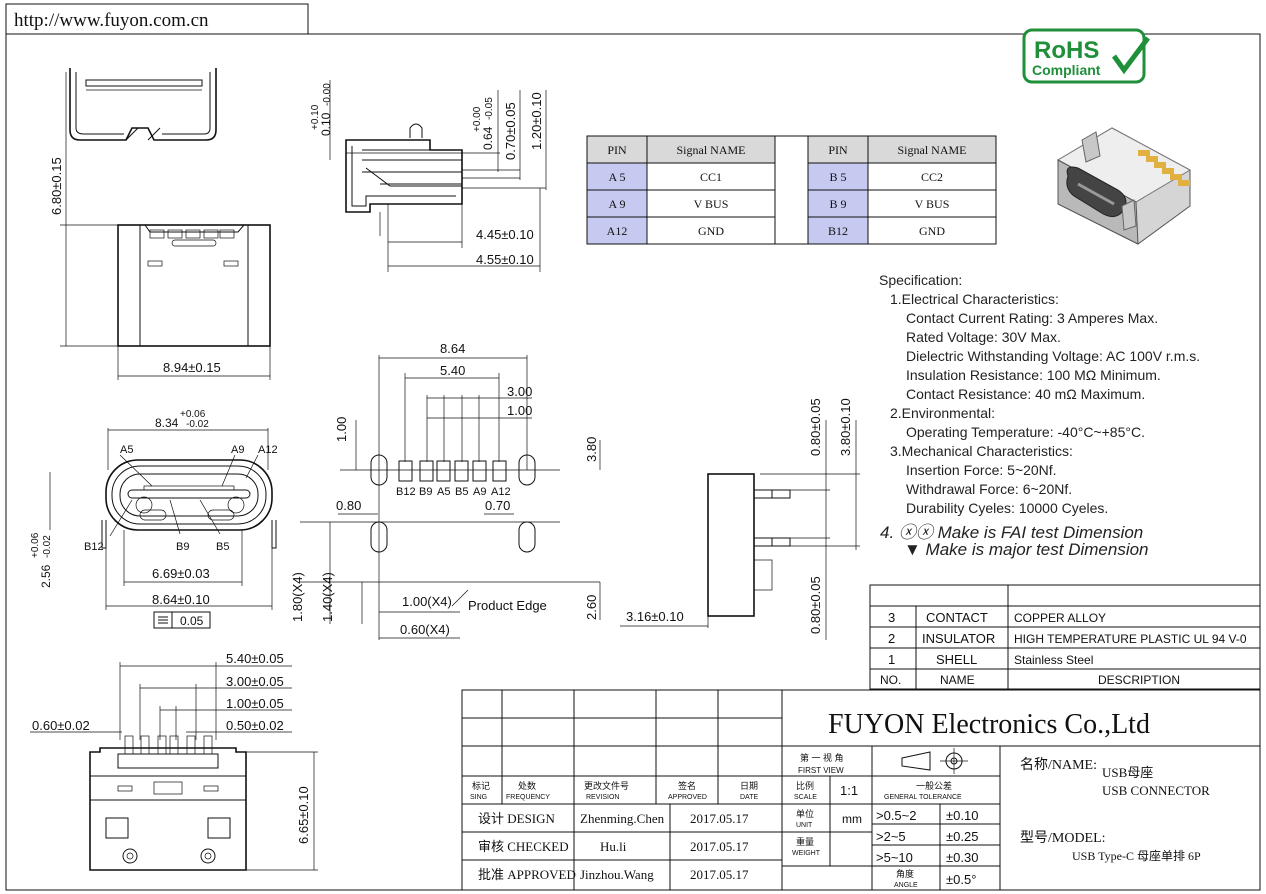  Describe the element at coordinates (961, 879) in the screenshot. I see `tol-value-angle: ±0.5°` at that location.